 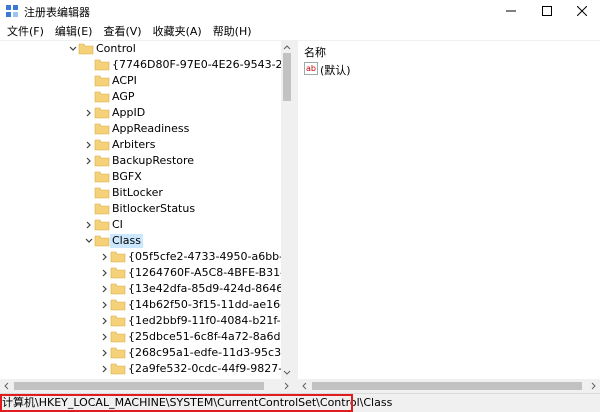 What do you see at coordinates (57, 12) in the screenshot?
I see `window-title: 注册表编辑器` at bounding box center [57, 12].